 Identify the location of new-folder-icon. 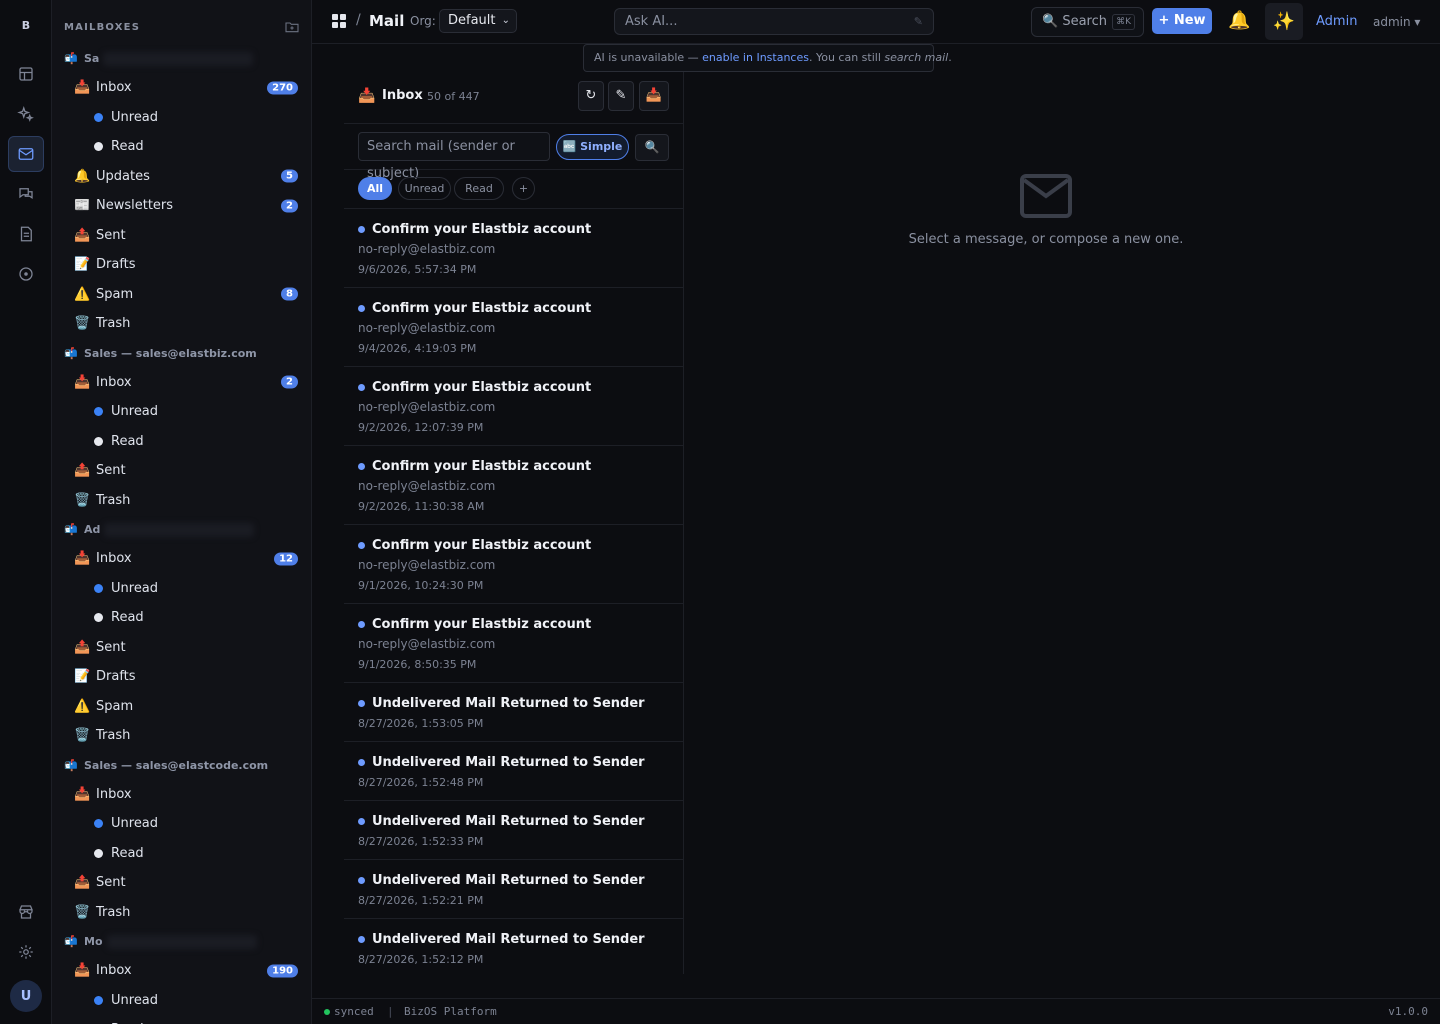
(292, 27).